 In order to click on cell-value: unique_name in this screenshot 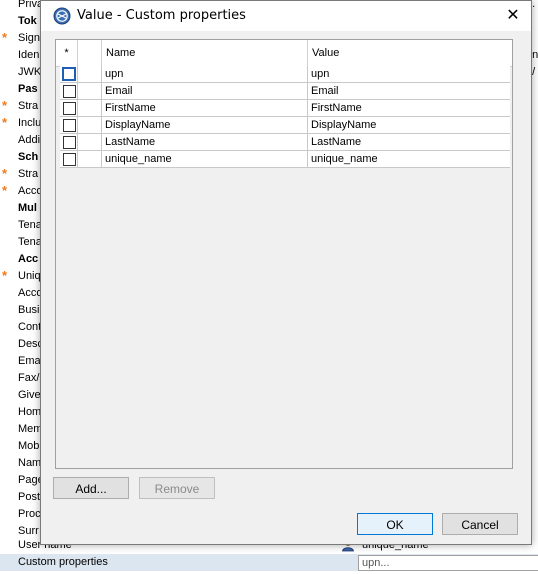, I will do `click(409, 159)`.